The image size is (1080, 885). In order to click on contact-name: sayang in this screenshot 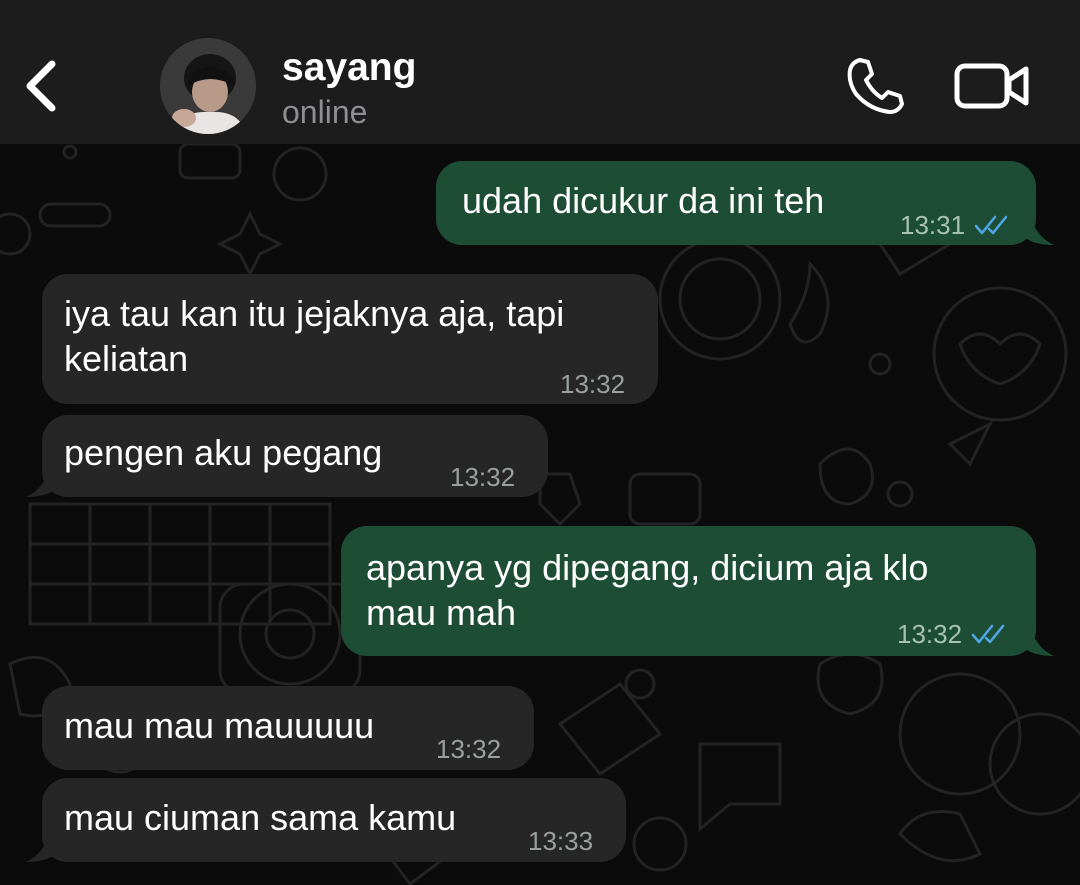, I will do `click(349, 68)`.